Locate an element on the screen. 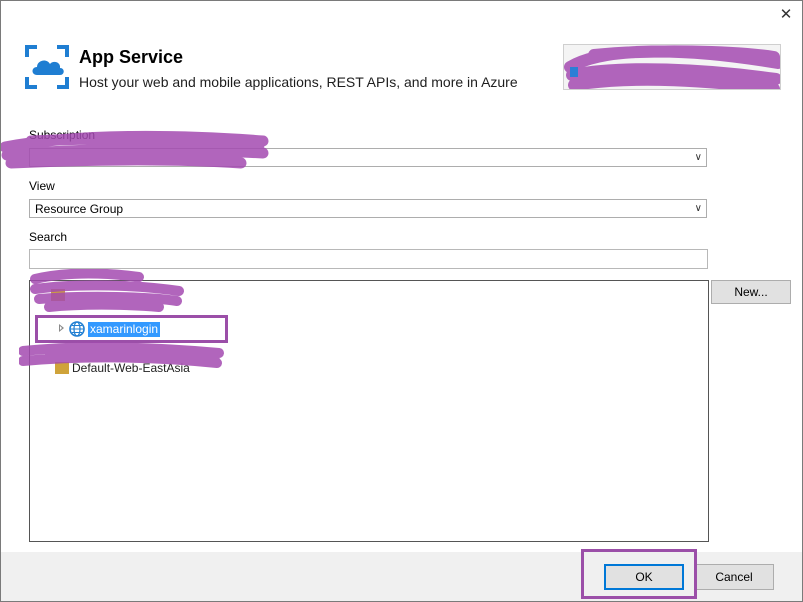 The width and height of the screenshot is (803, 602). app-service-logo is located at coordinates (47, 67).